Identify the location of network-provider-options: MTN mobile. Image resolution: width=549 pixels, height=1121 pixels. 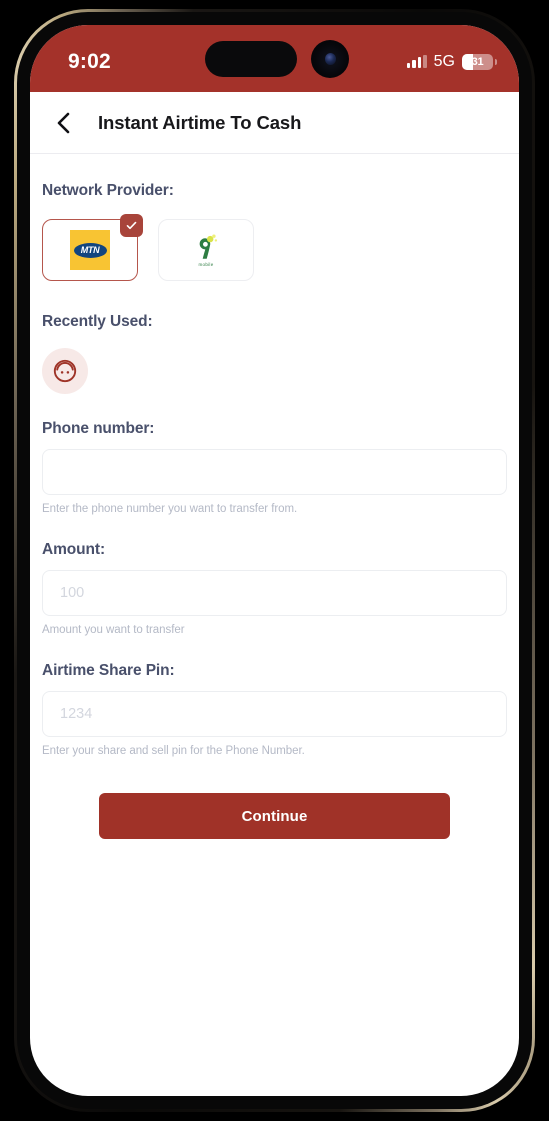
(274, 247).